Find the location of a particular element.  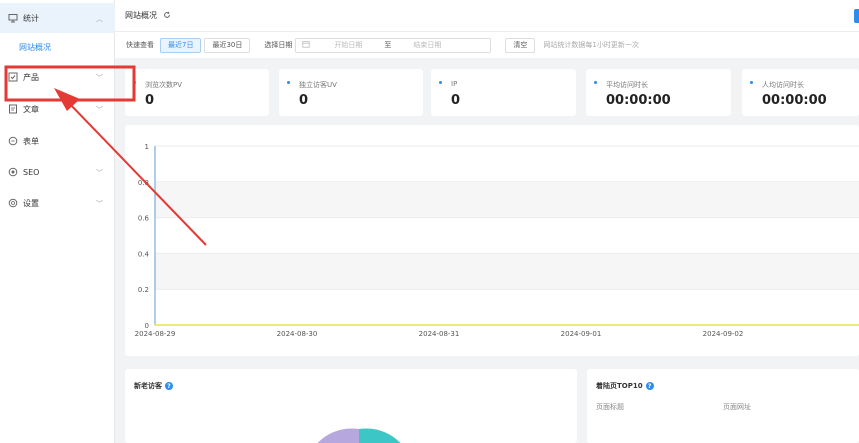

annotation-arrow-shaft is located at coordinates (136, 172).